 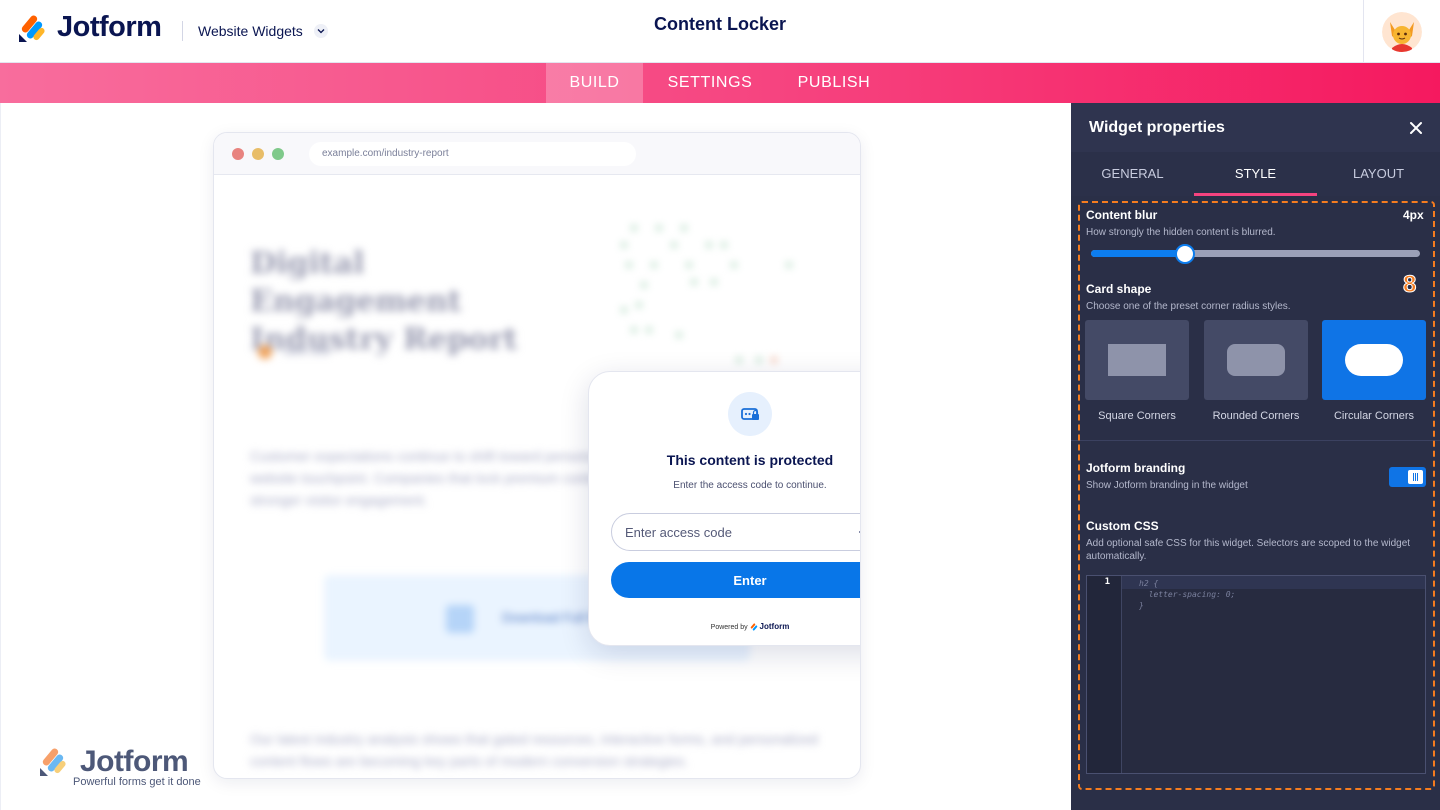 I want to click on content-blur-value: 4px, so click(x=1413, y=215).